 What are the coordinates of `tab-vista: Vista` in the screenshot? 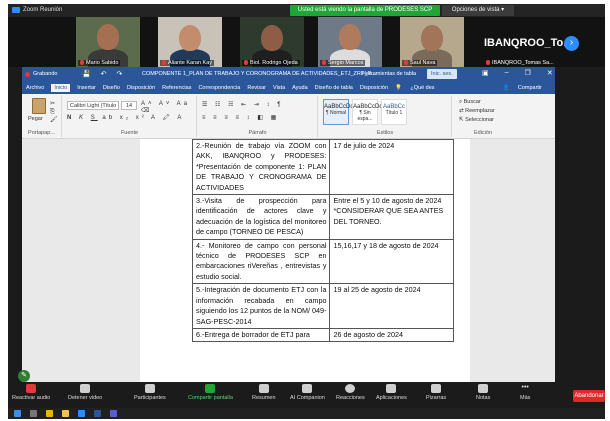 It's located at (279, 88).